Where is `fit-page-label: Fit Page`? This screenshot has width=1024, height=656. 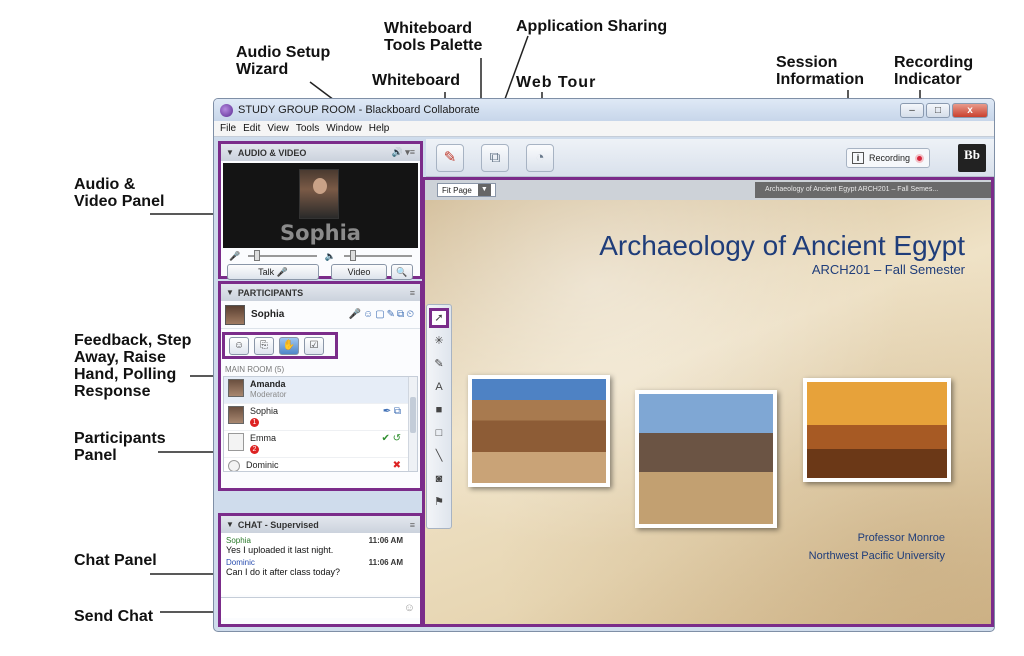 fit-page-label: Fit Page is located at coordinates (457, 190).